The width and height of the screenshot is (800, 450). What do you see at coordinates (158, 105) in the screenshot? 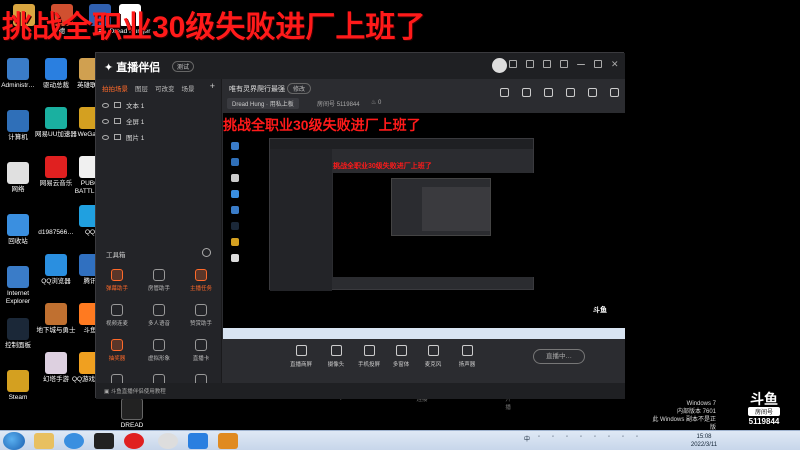
I see `source-item-text: 文本 1` at bounding box center [158, 105].